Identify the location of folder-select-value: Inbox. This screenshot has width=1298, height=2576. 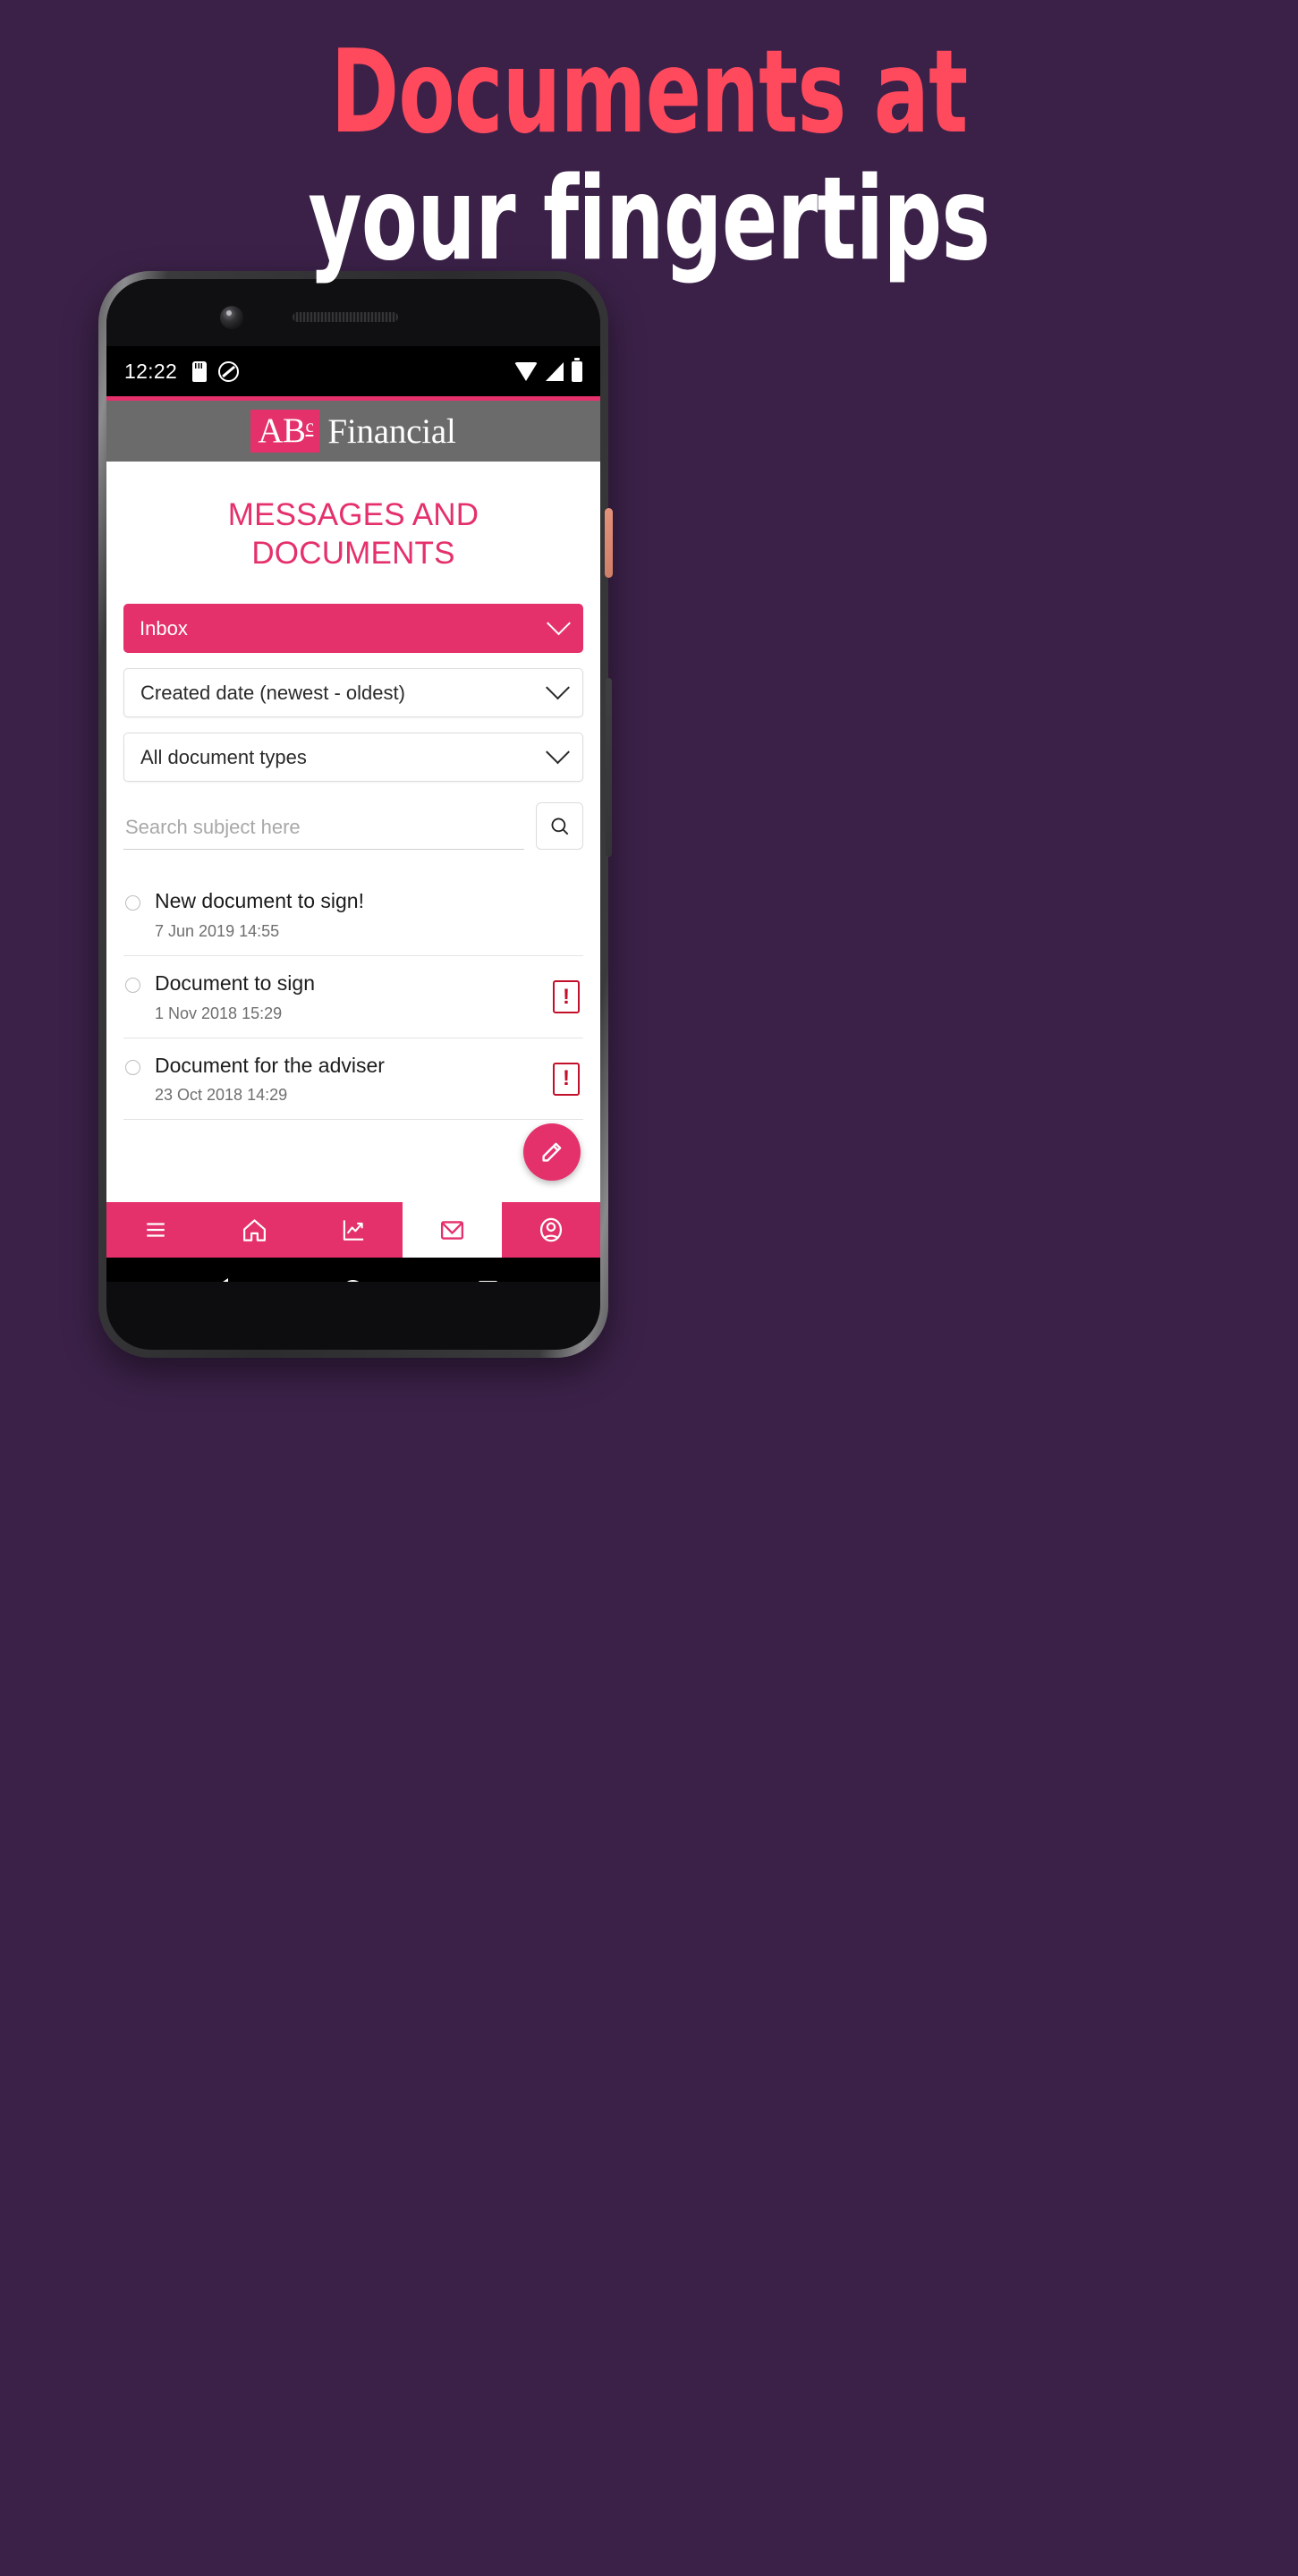
(164, 628).